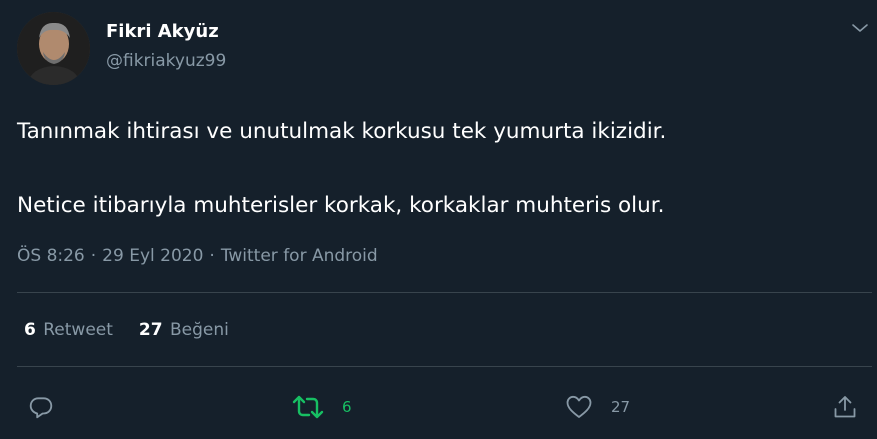 This screenshot has width=877, height=439. I want to click on reply-button, so click(41, 407).